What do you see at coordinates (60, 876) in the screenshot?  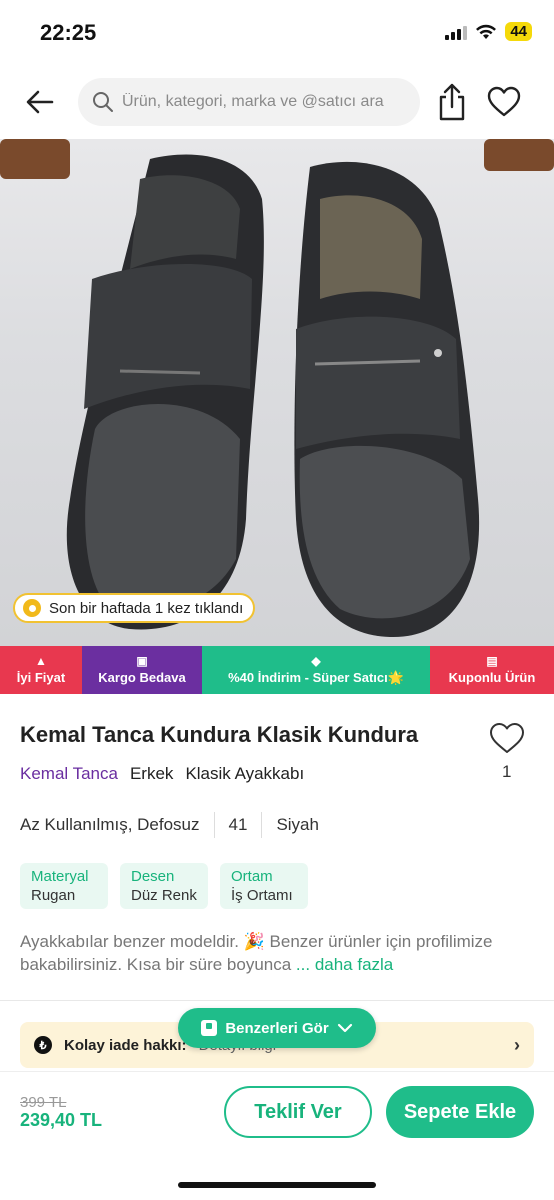 I see `chip-key: Materyal` at bounding box center [60, 876].